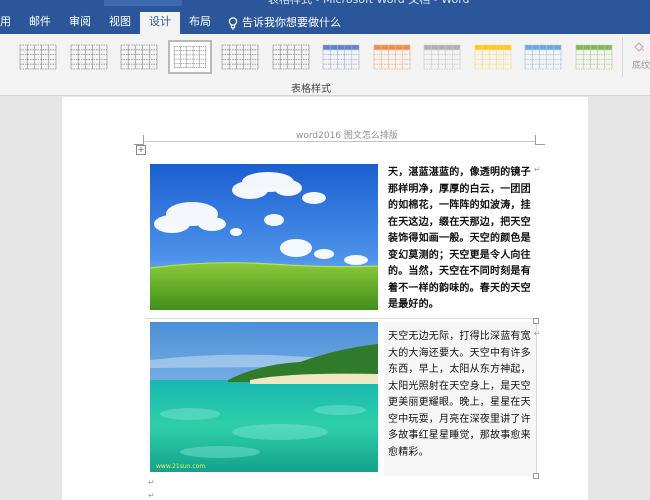 The height and width of the screenshot is (500, 650). I want to click on tab-review: 审阅, so click(80, 23).